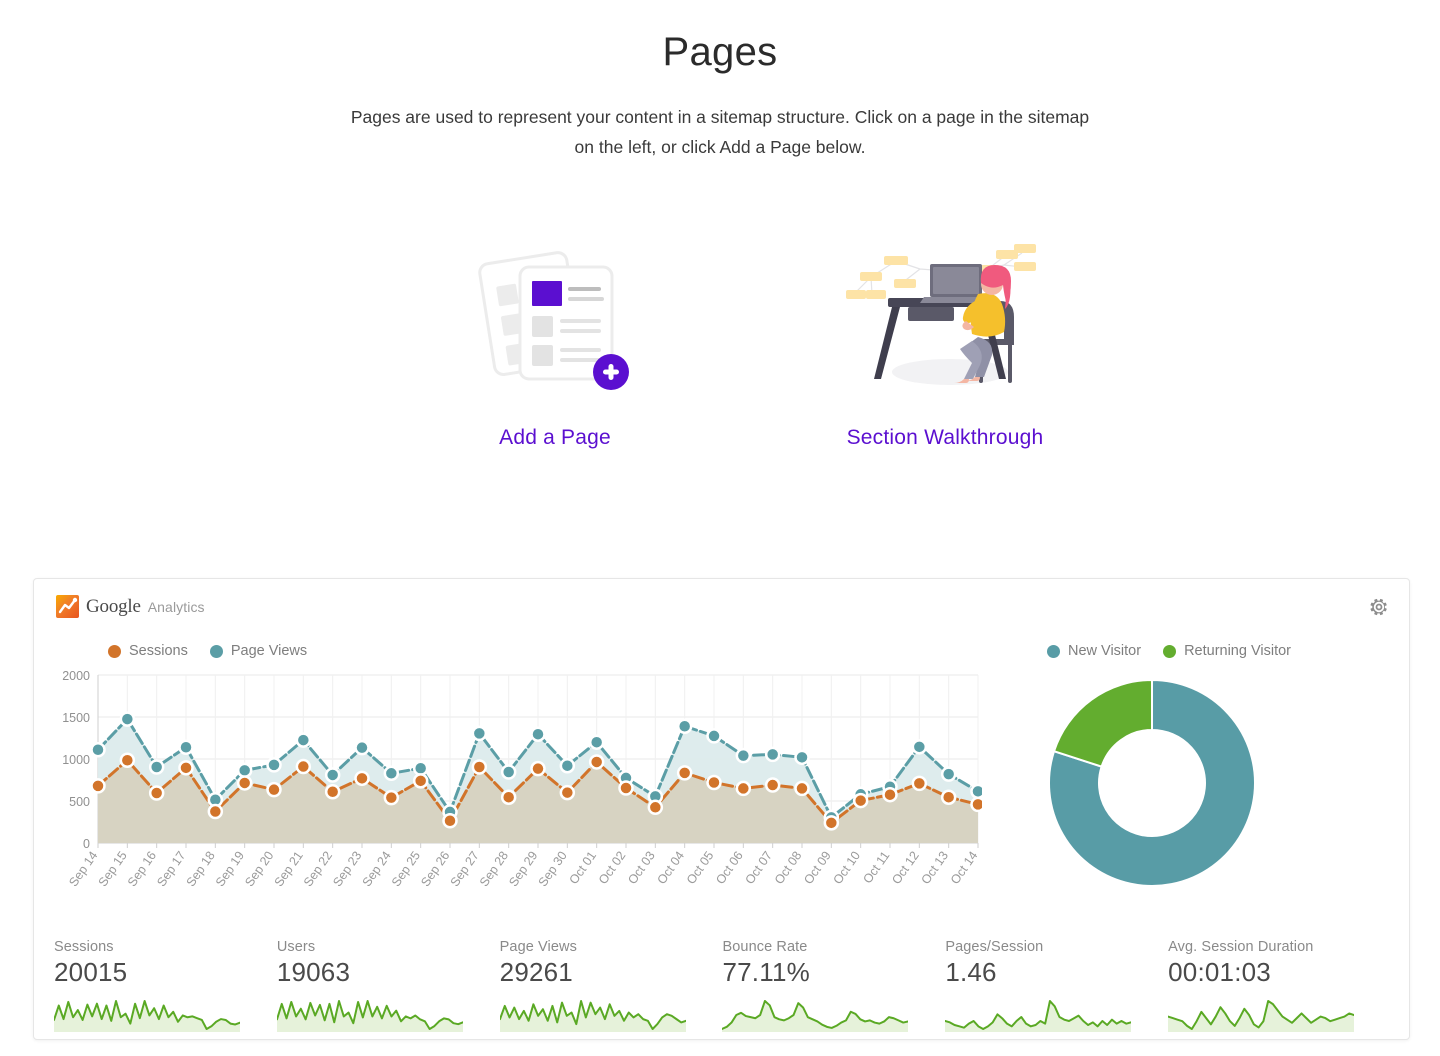 The width and height of the screenshot is (1440, 1056). I want to click on sessions-color-dot, so click(114, 651).